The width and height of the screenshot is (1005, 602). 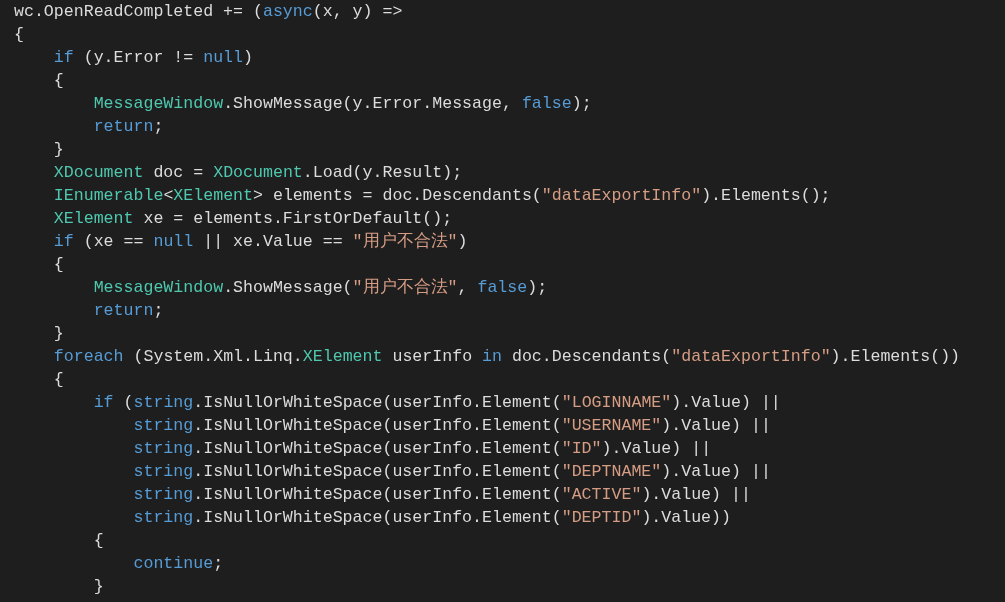 I want to click on code-line: if (string.IsNullOrWhiteSpace(userInfo.Element("LOGINNAME").Value) ||, so click(x=436, y=403).